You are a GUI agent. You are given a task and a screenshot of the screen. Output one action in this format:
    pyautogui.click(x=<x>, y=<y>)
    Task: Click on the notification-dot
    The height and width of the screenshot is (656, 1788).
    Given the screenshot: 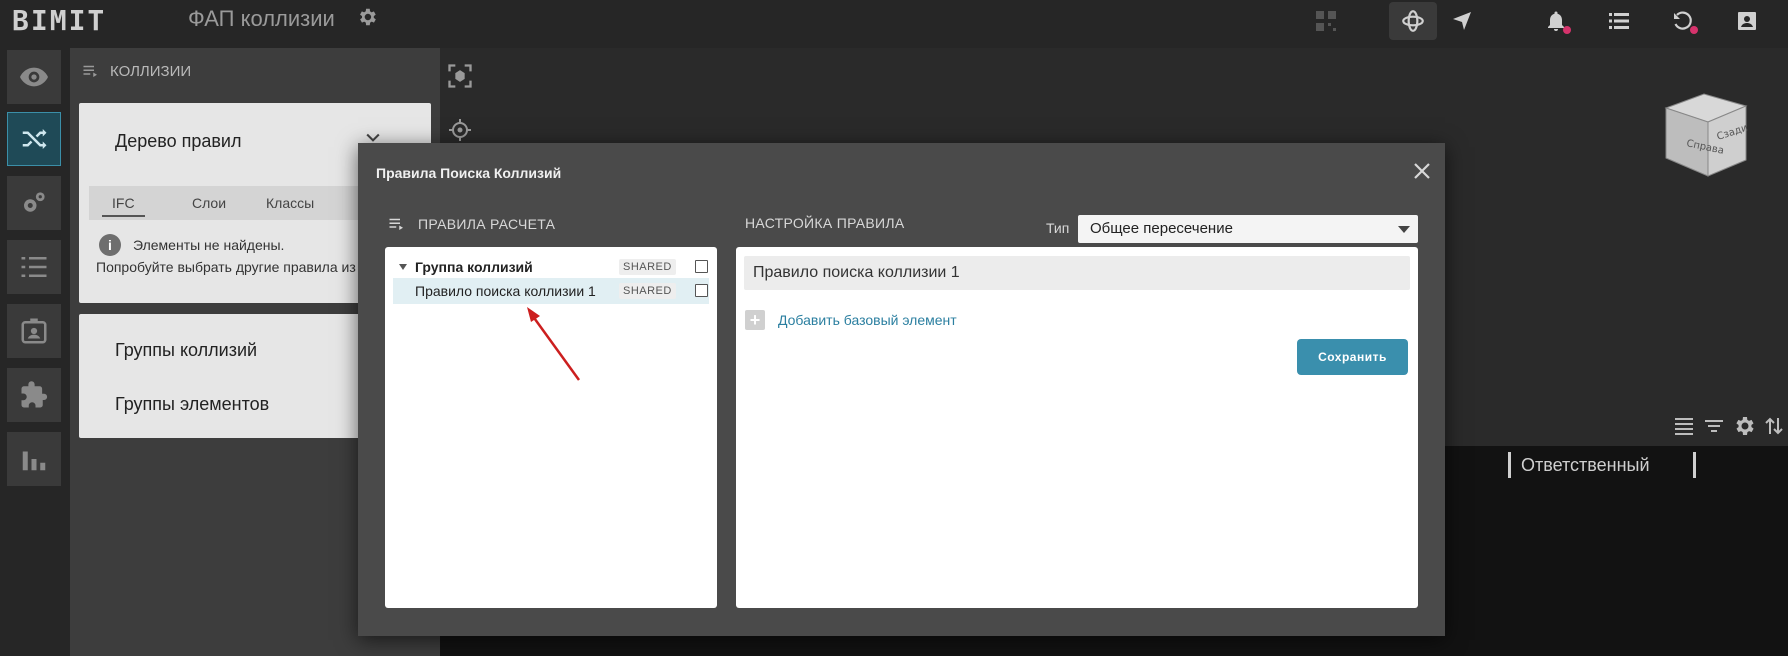 What is the action you would take?
    pyautogui.click(x=1567, y=30)
    